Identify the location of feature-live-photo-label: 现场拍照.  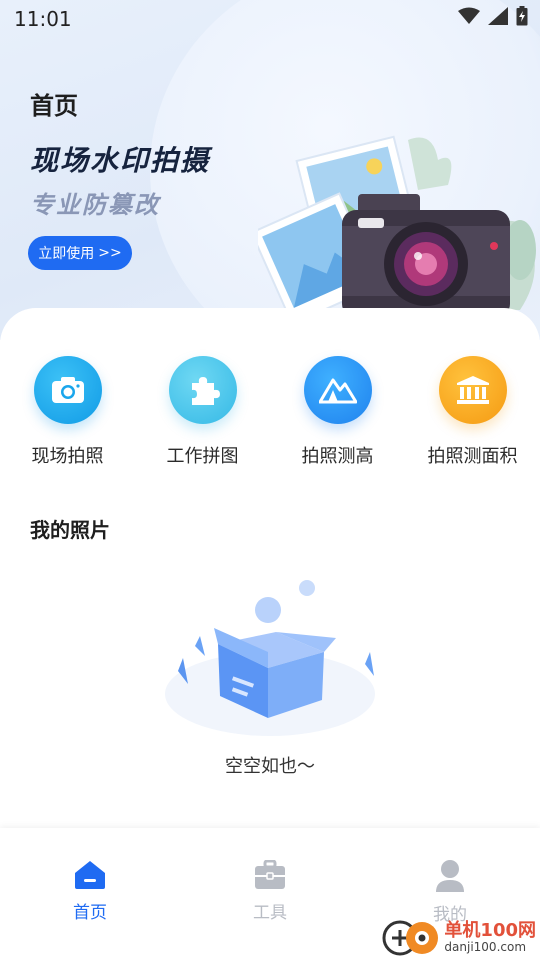
(67, 456).